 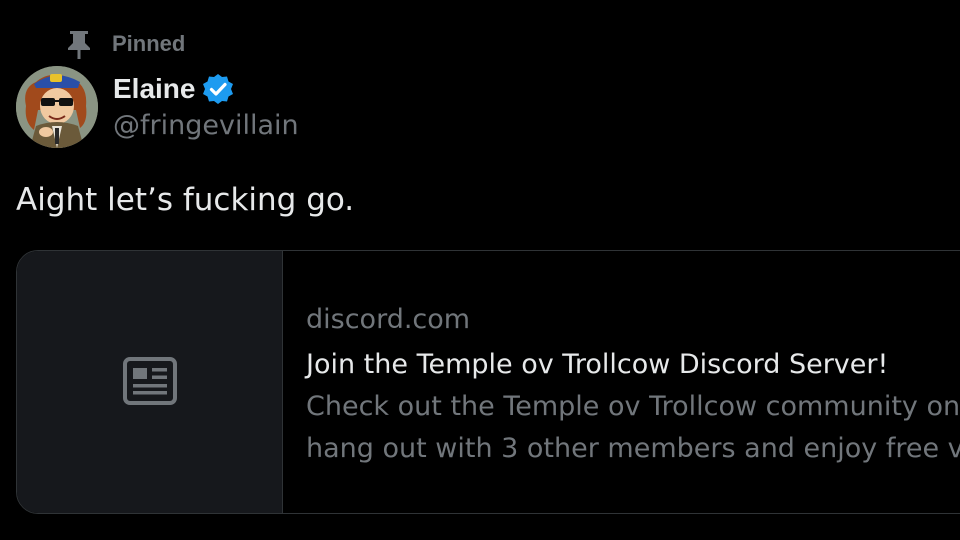 What do you see at coordinates (388, 319) in the screenshot?
I see `card-domain: discord.com` at bounding box center [388, 319].